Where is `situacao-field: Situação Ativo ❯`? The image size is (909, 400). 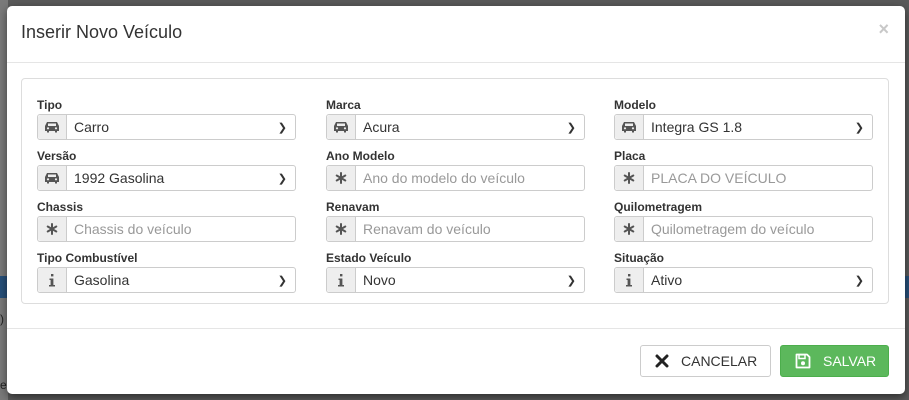 situacao-field: Situação Ativo ❯ is located at coordinates (743, 272).